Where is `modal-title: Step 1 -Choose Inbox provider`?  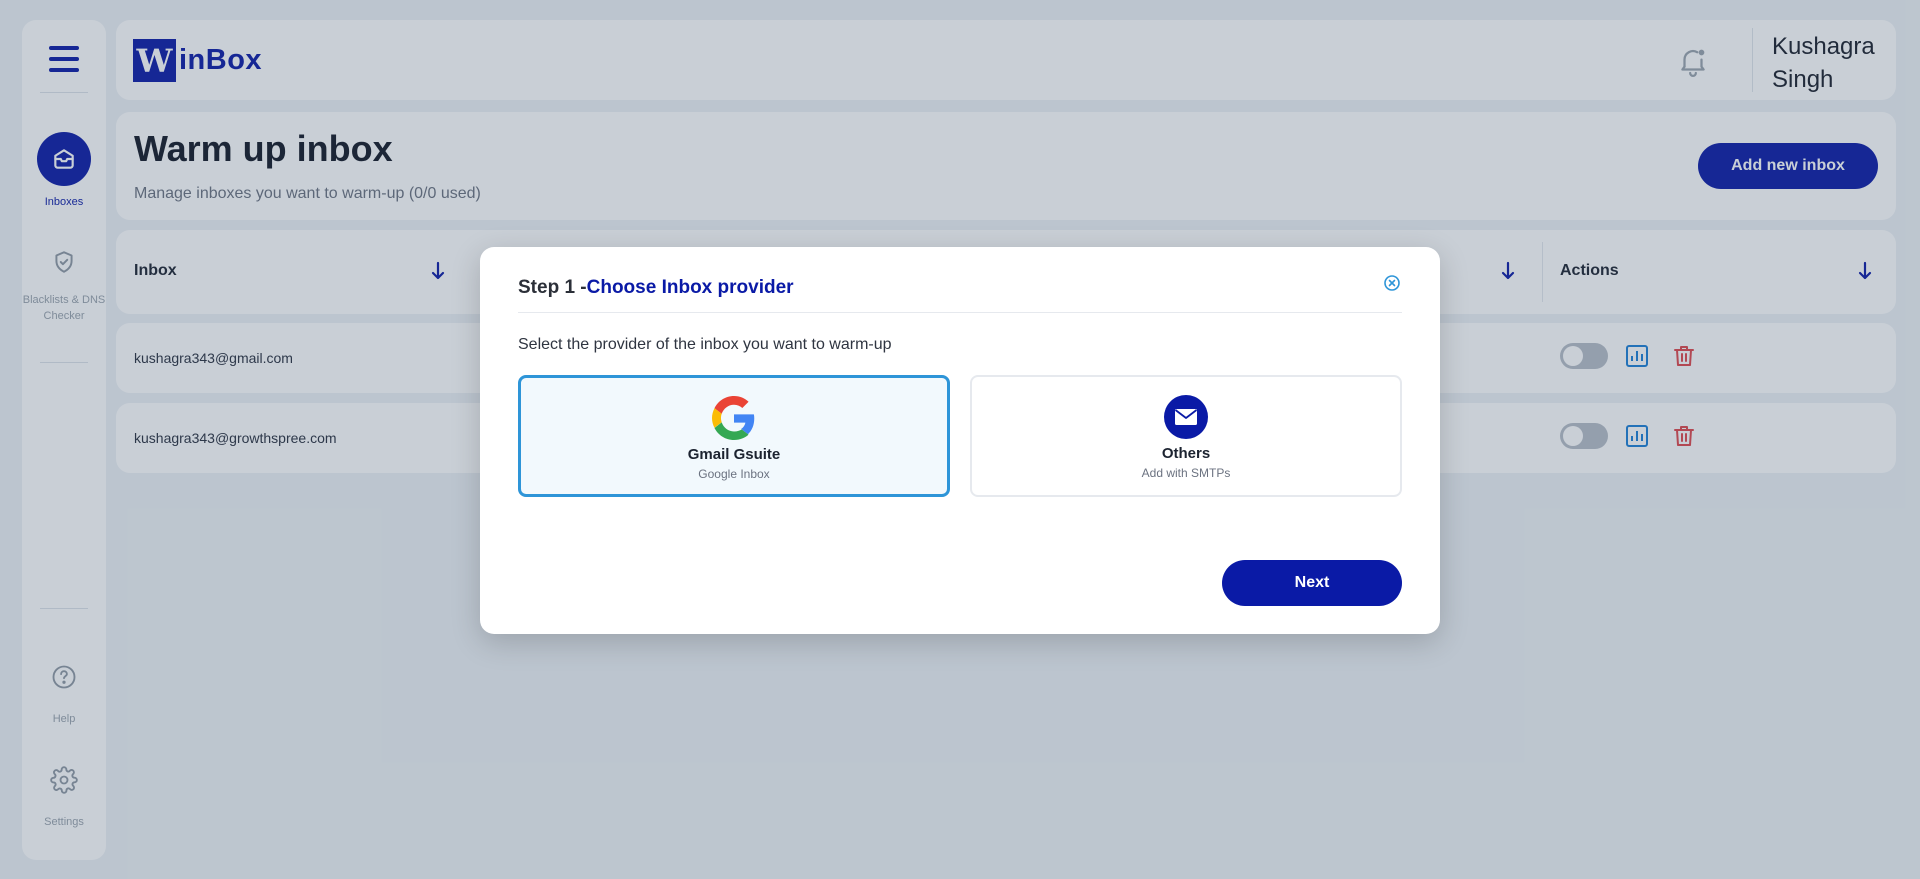 modal-title: Step 1 -Choose Inbox provider is located at coordinates (656, 288).